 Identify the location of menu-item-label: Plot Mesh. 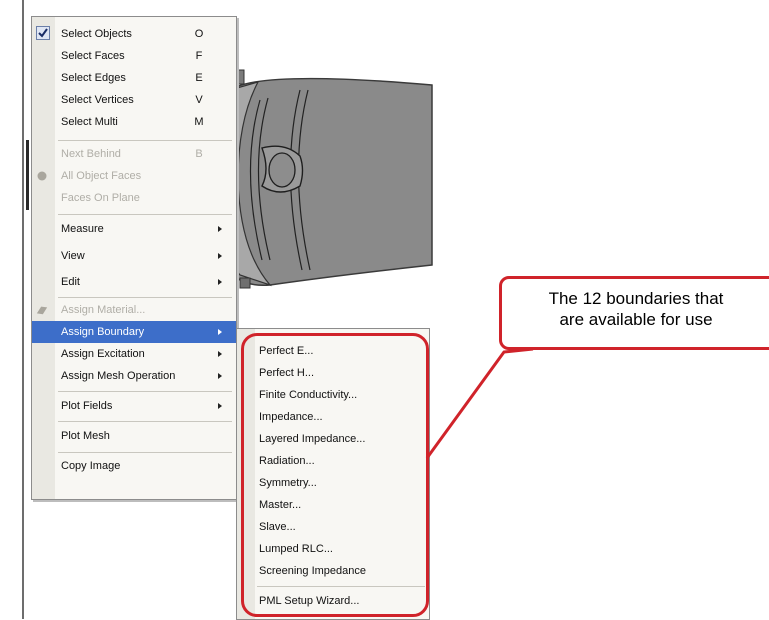
(85, 436).